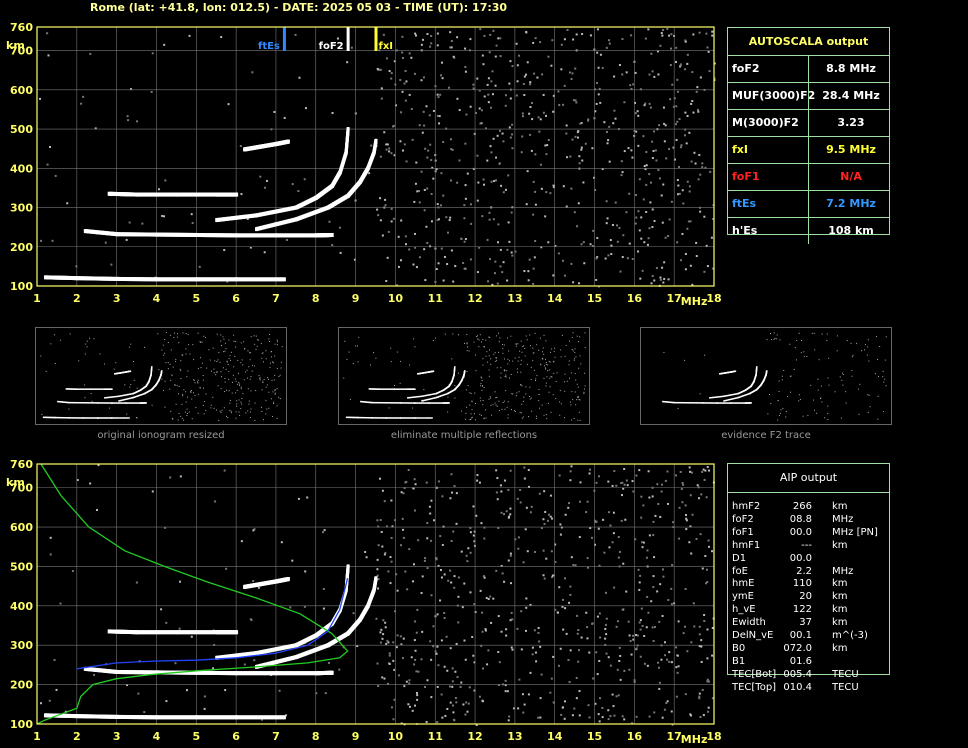 This screenshot has height=748, width=968. What do you see at coordinates (808, 42) in the screenshot?
I see `autoscala-header: AUTOSCALA output` at bounding box center [808, 42].